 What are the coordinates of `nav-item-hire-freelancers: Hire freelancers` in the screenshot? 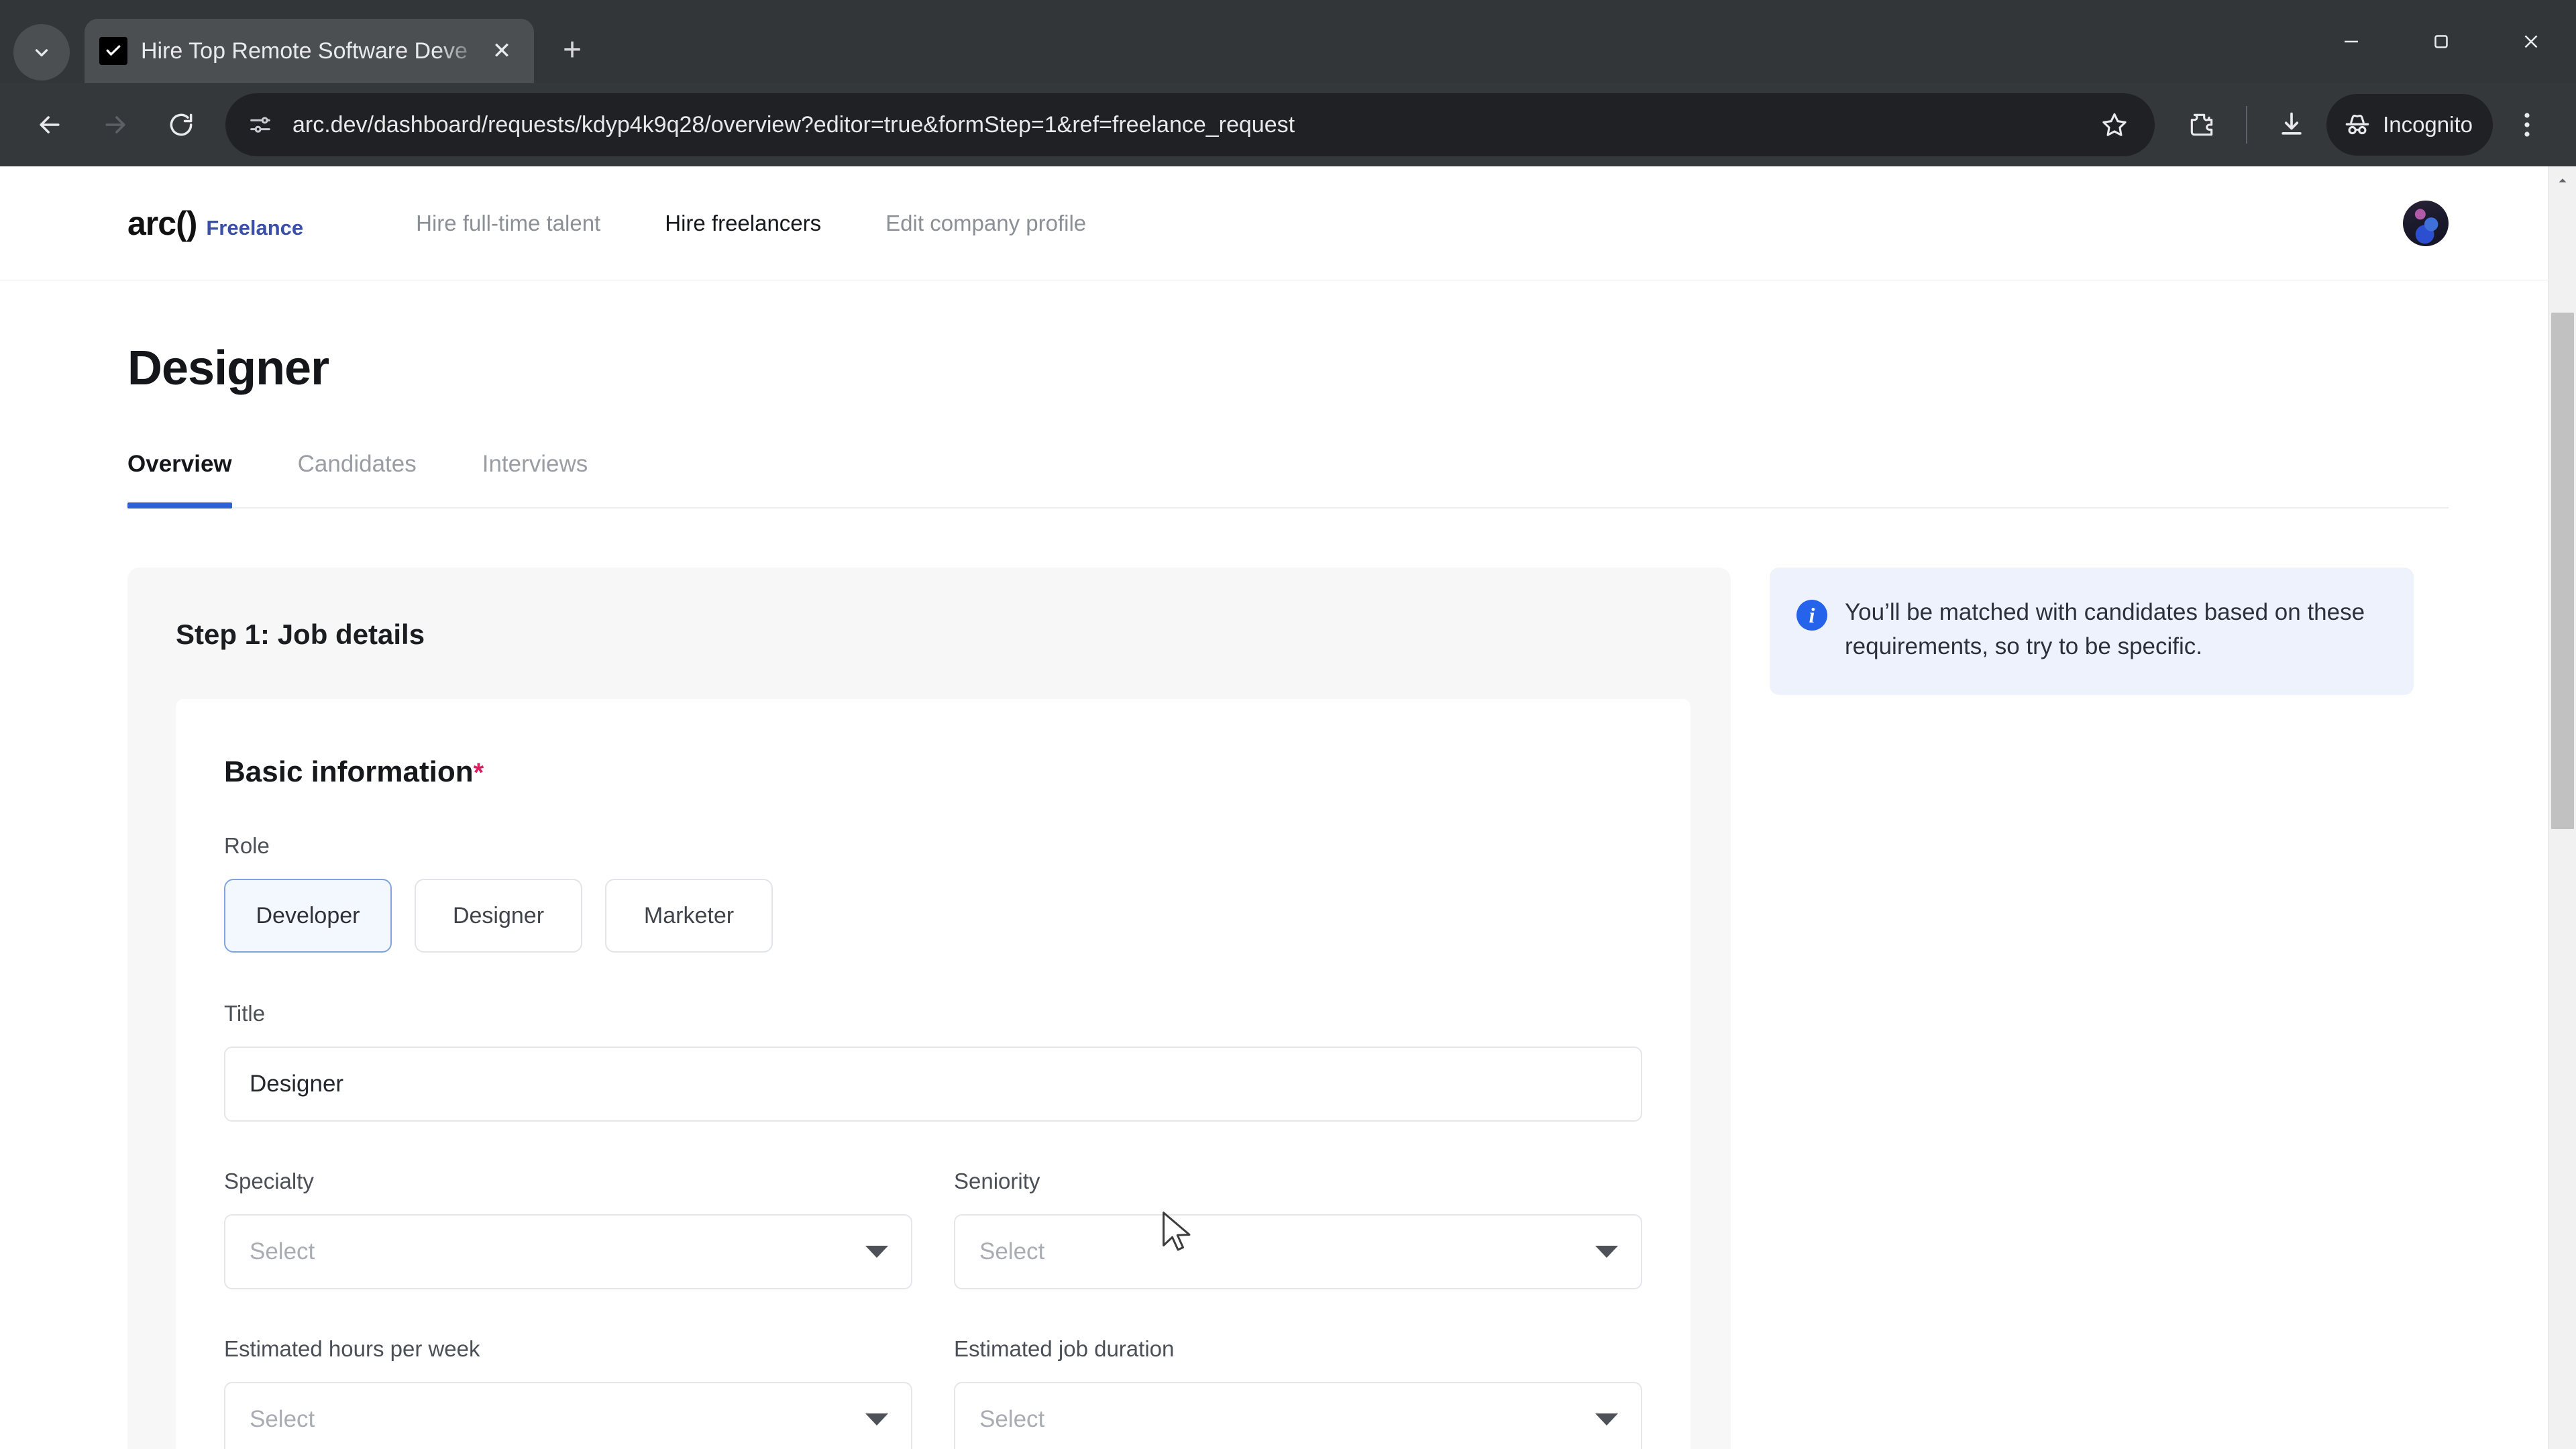 It's located at (743, 223).